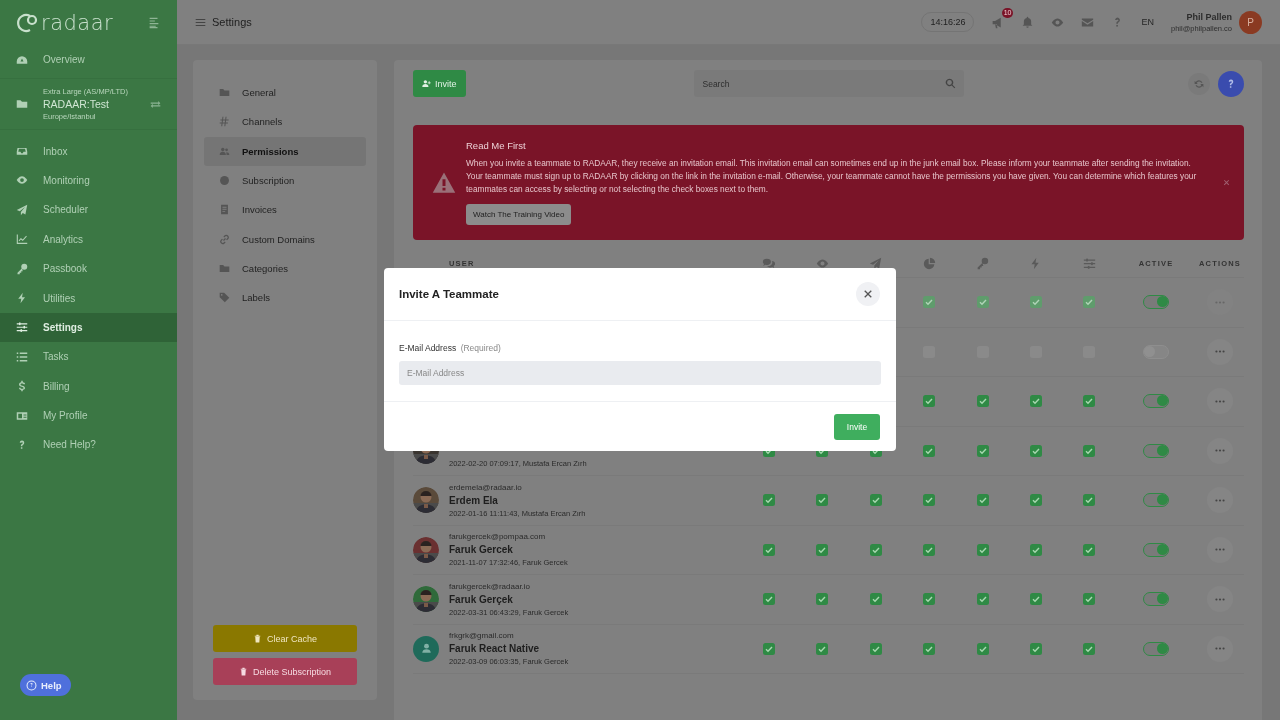 Image resolution: width=1280 pixels, height=720 pixels. Describe the element at coordinates (88, 357) in the screenshot. I see `sidebar-item: Tasks` at that location.